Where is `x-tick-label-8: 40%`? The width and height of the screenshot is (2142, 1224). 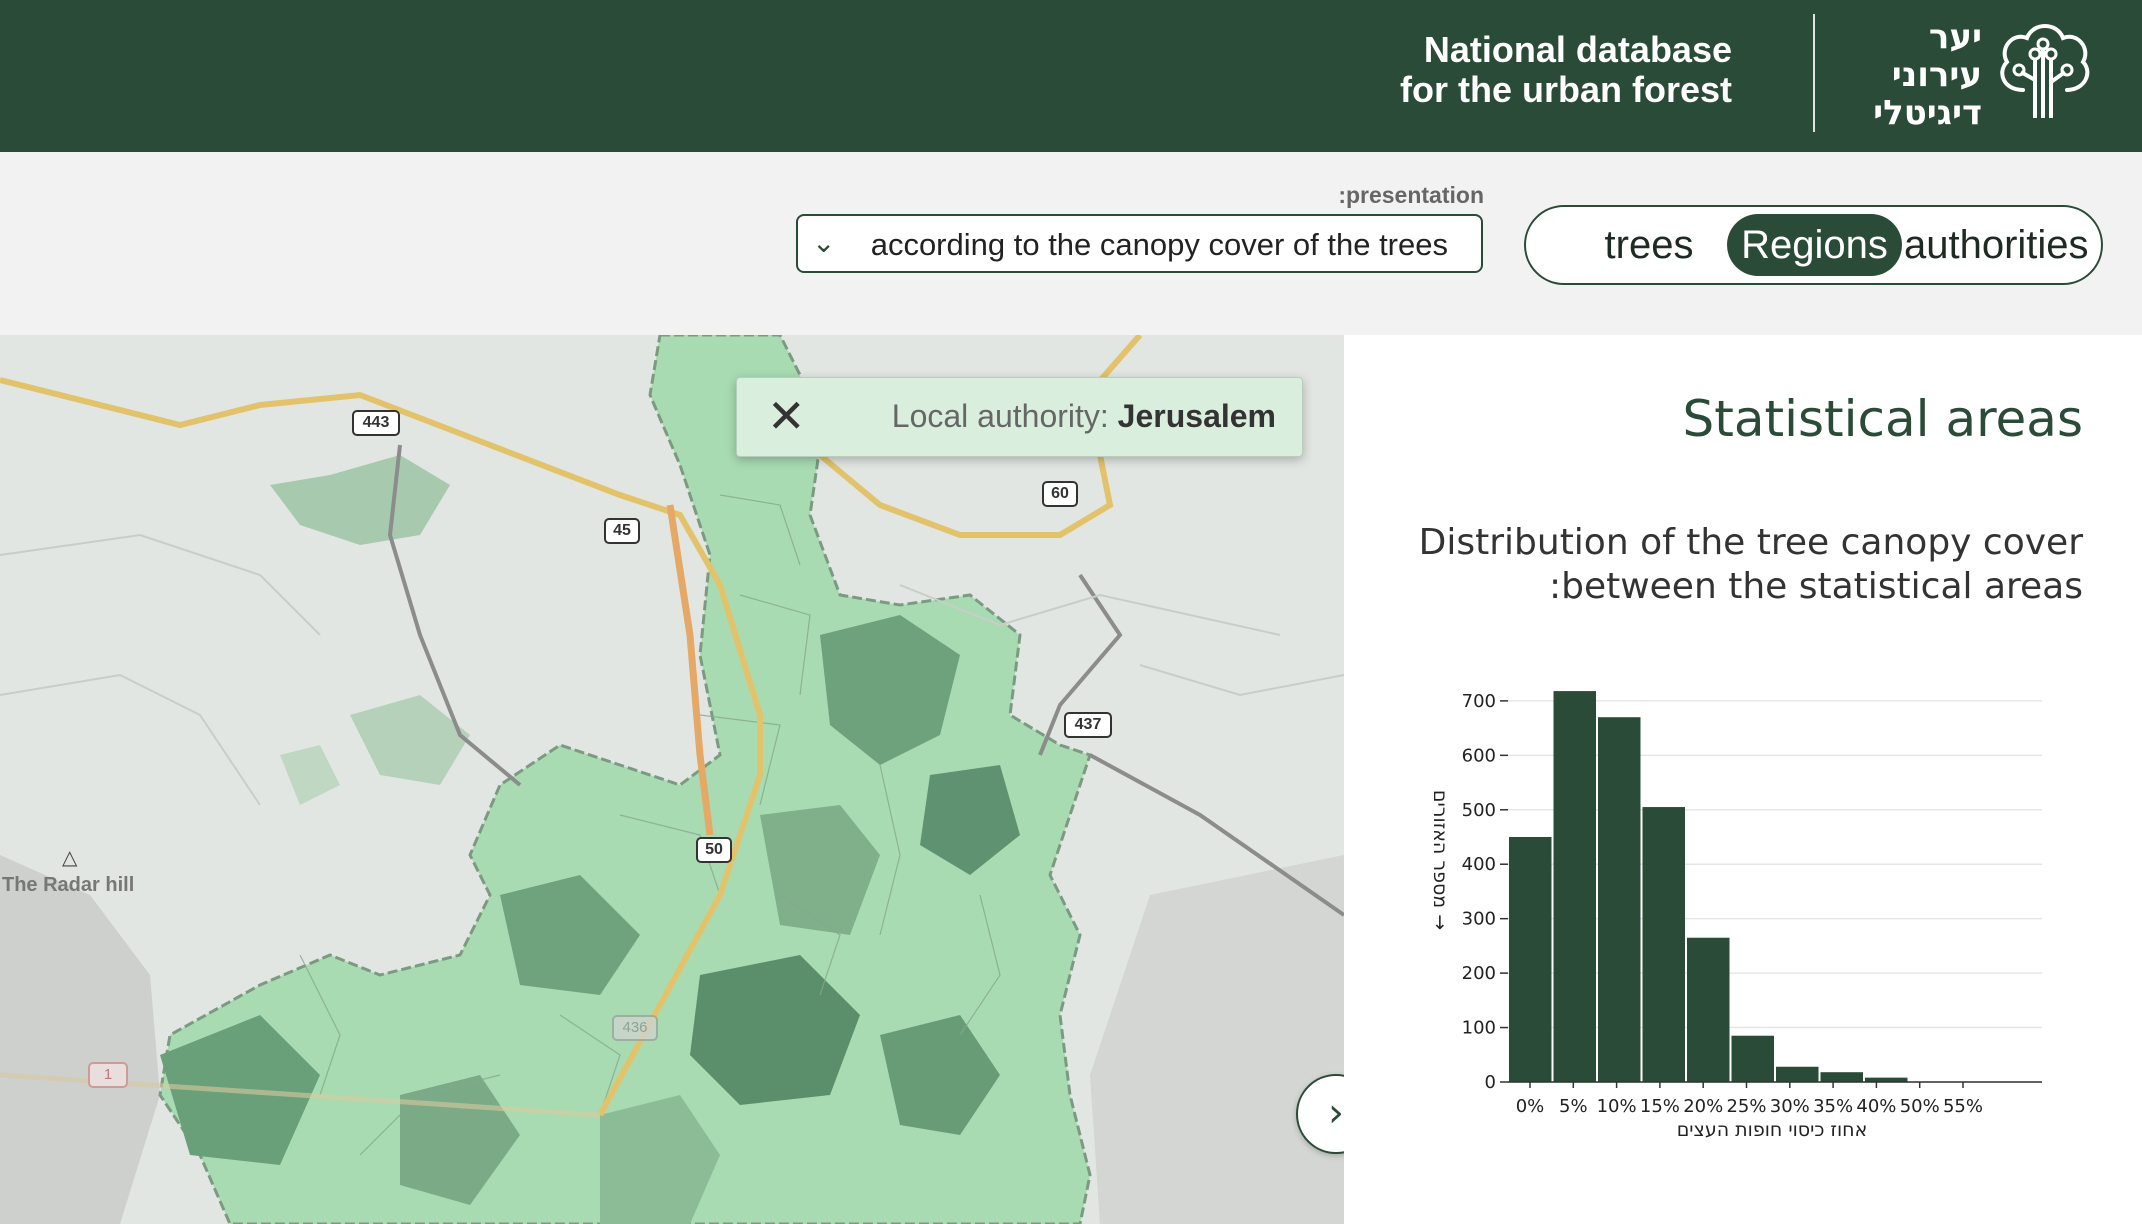
x-tick-label-8: 40% is located at coordinates (1876, 1106).